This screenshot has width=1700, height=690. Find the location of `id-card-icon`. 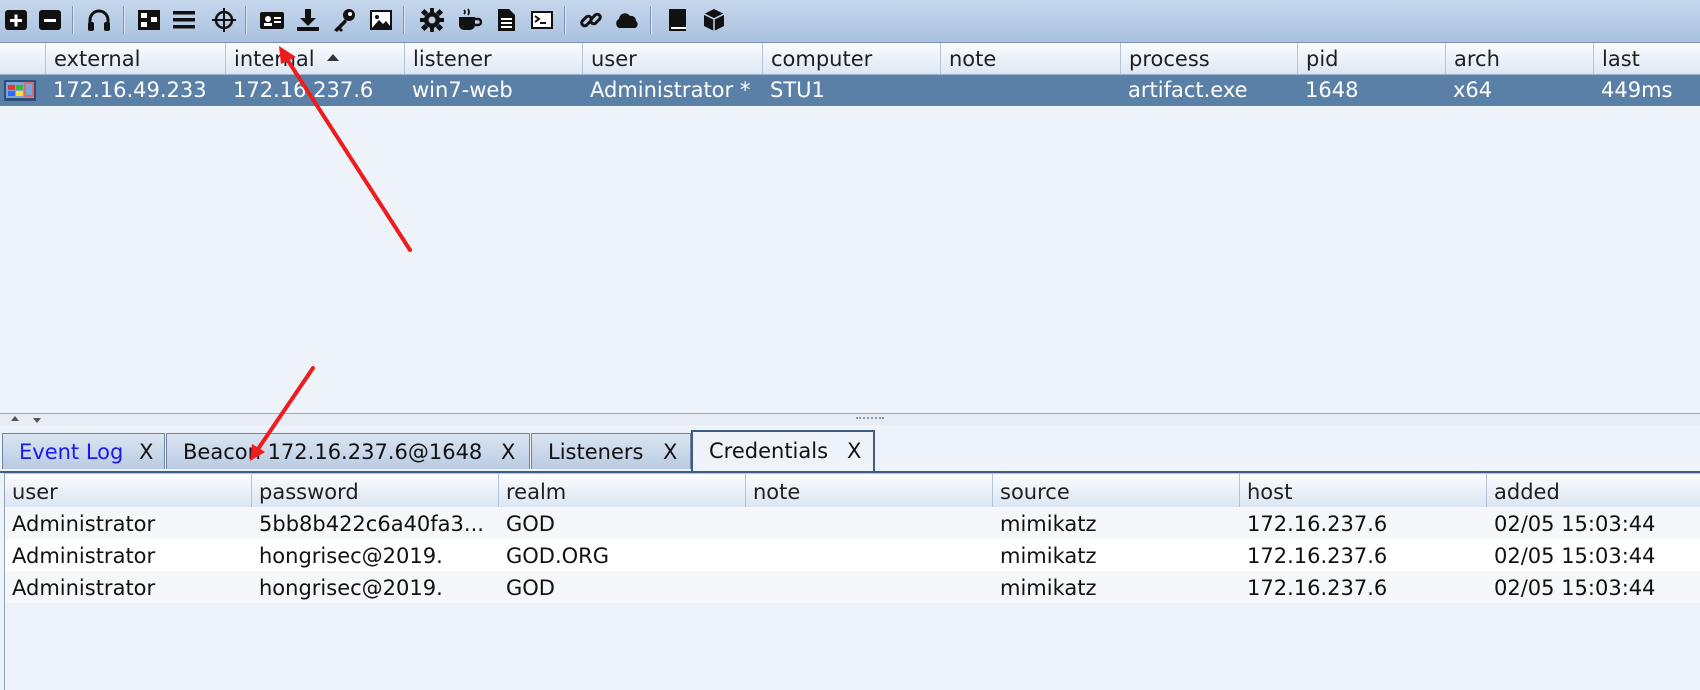

id-card-icon is located at coordinates (272, 20).